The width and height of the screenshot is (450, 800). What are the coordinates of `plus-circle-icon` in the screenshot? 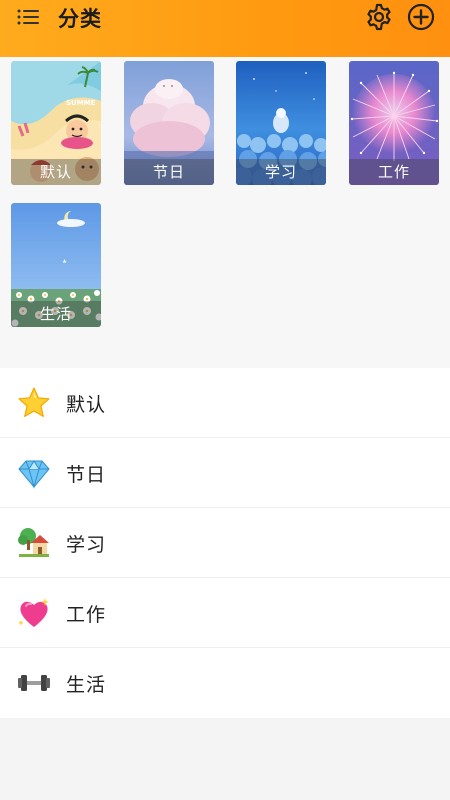 It's located at (421, 17).